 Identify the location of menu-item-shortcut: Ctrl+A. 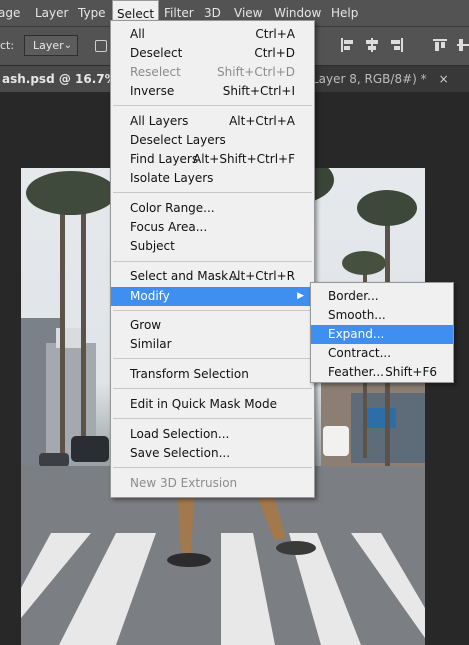
(275, 34).